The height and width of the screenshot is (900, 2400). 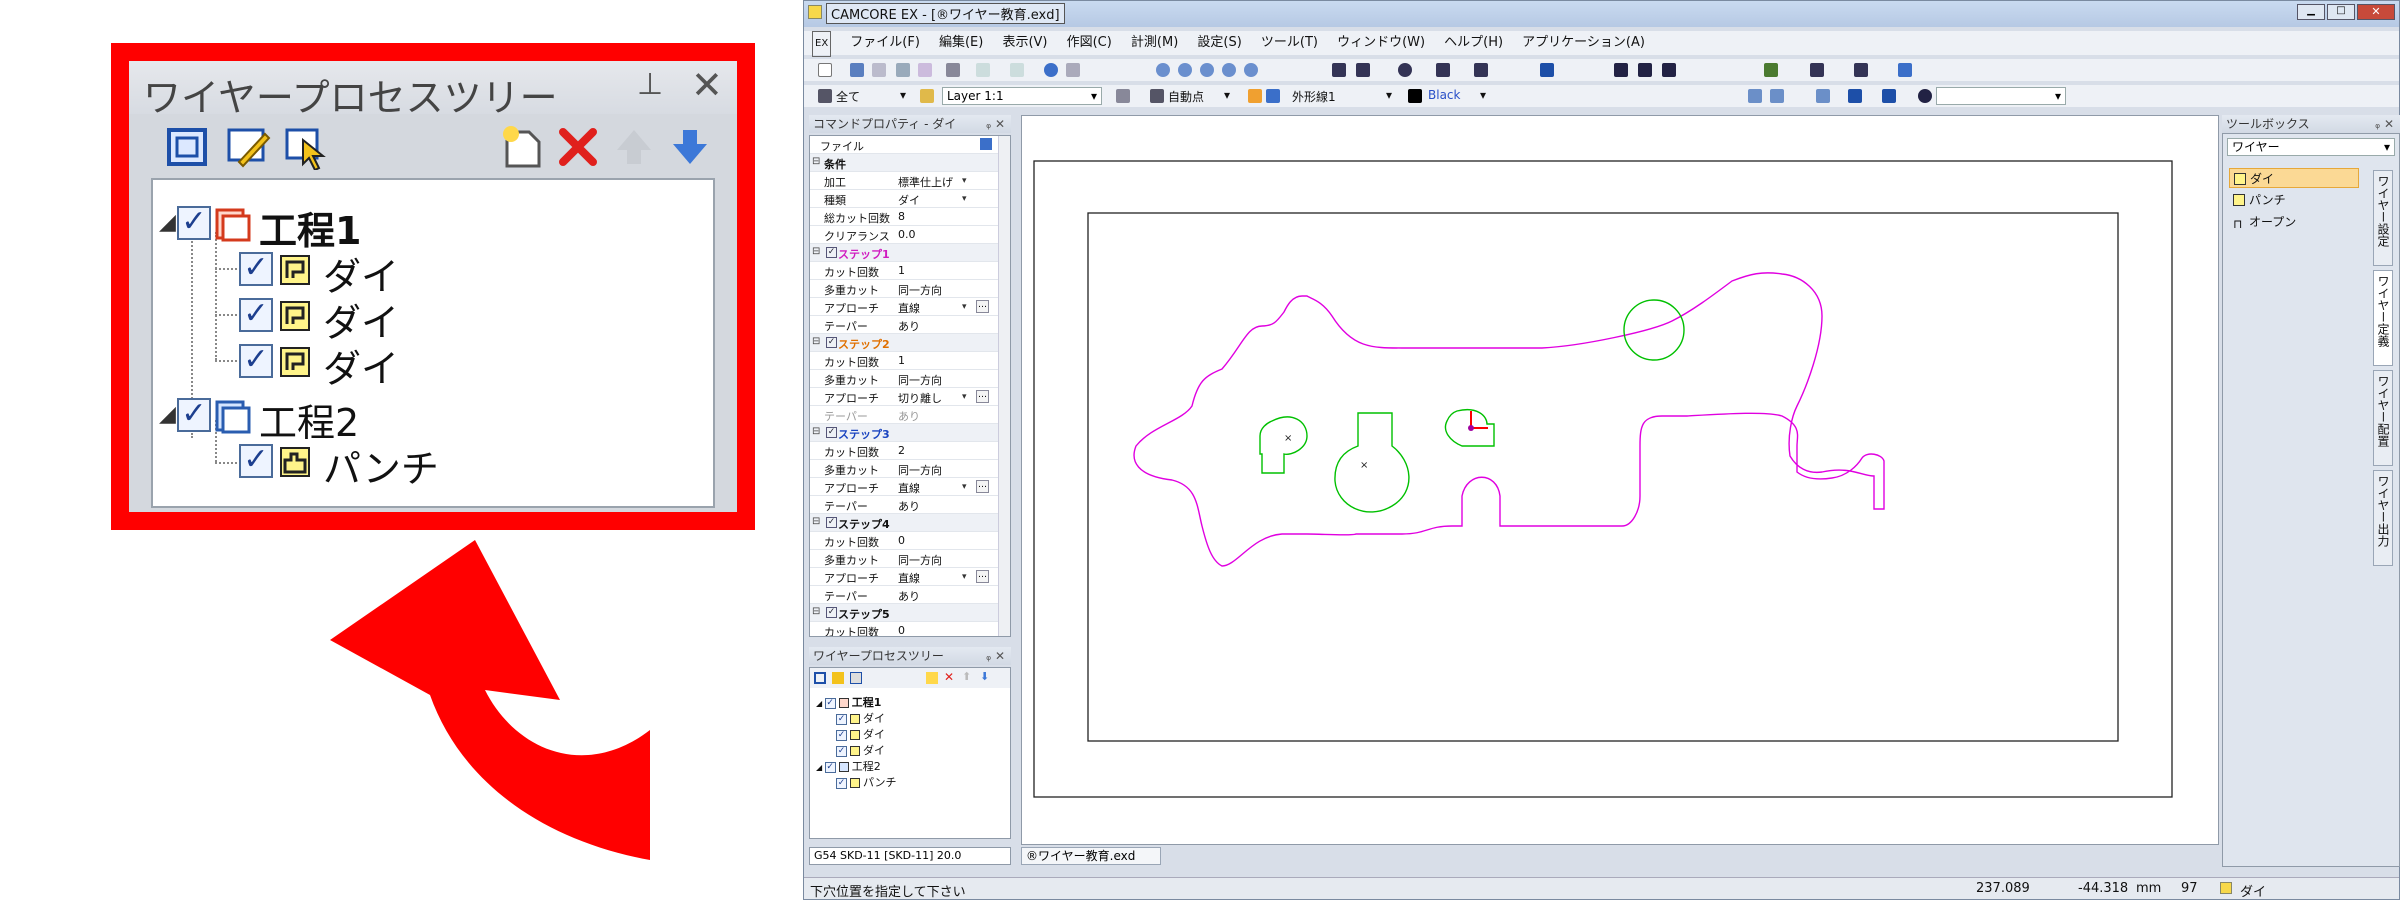 What do you see at coordinates (2383, 418) in the screenshot?
I see `vtab-wire-placement: ワイヤー配置` at bounding box center [2383, 418].